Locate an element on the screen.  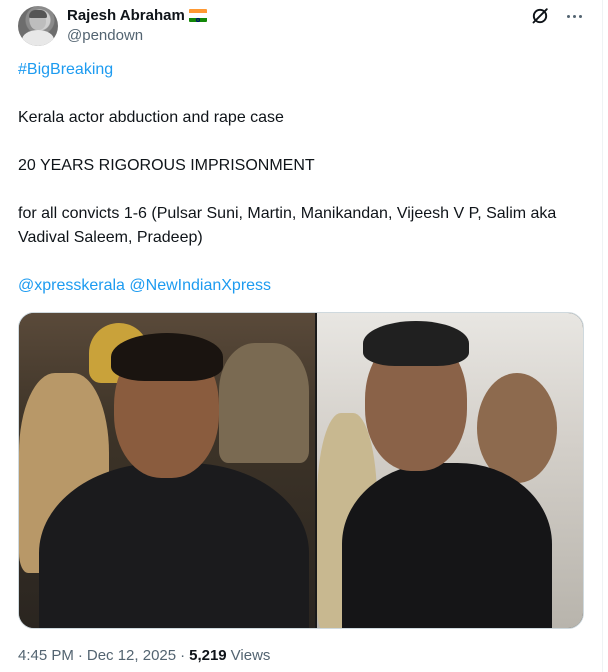
tweet-date: Dec 12, 2025 is located at coordinates (131, 656).